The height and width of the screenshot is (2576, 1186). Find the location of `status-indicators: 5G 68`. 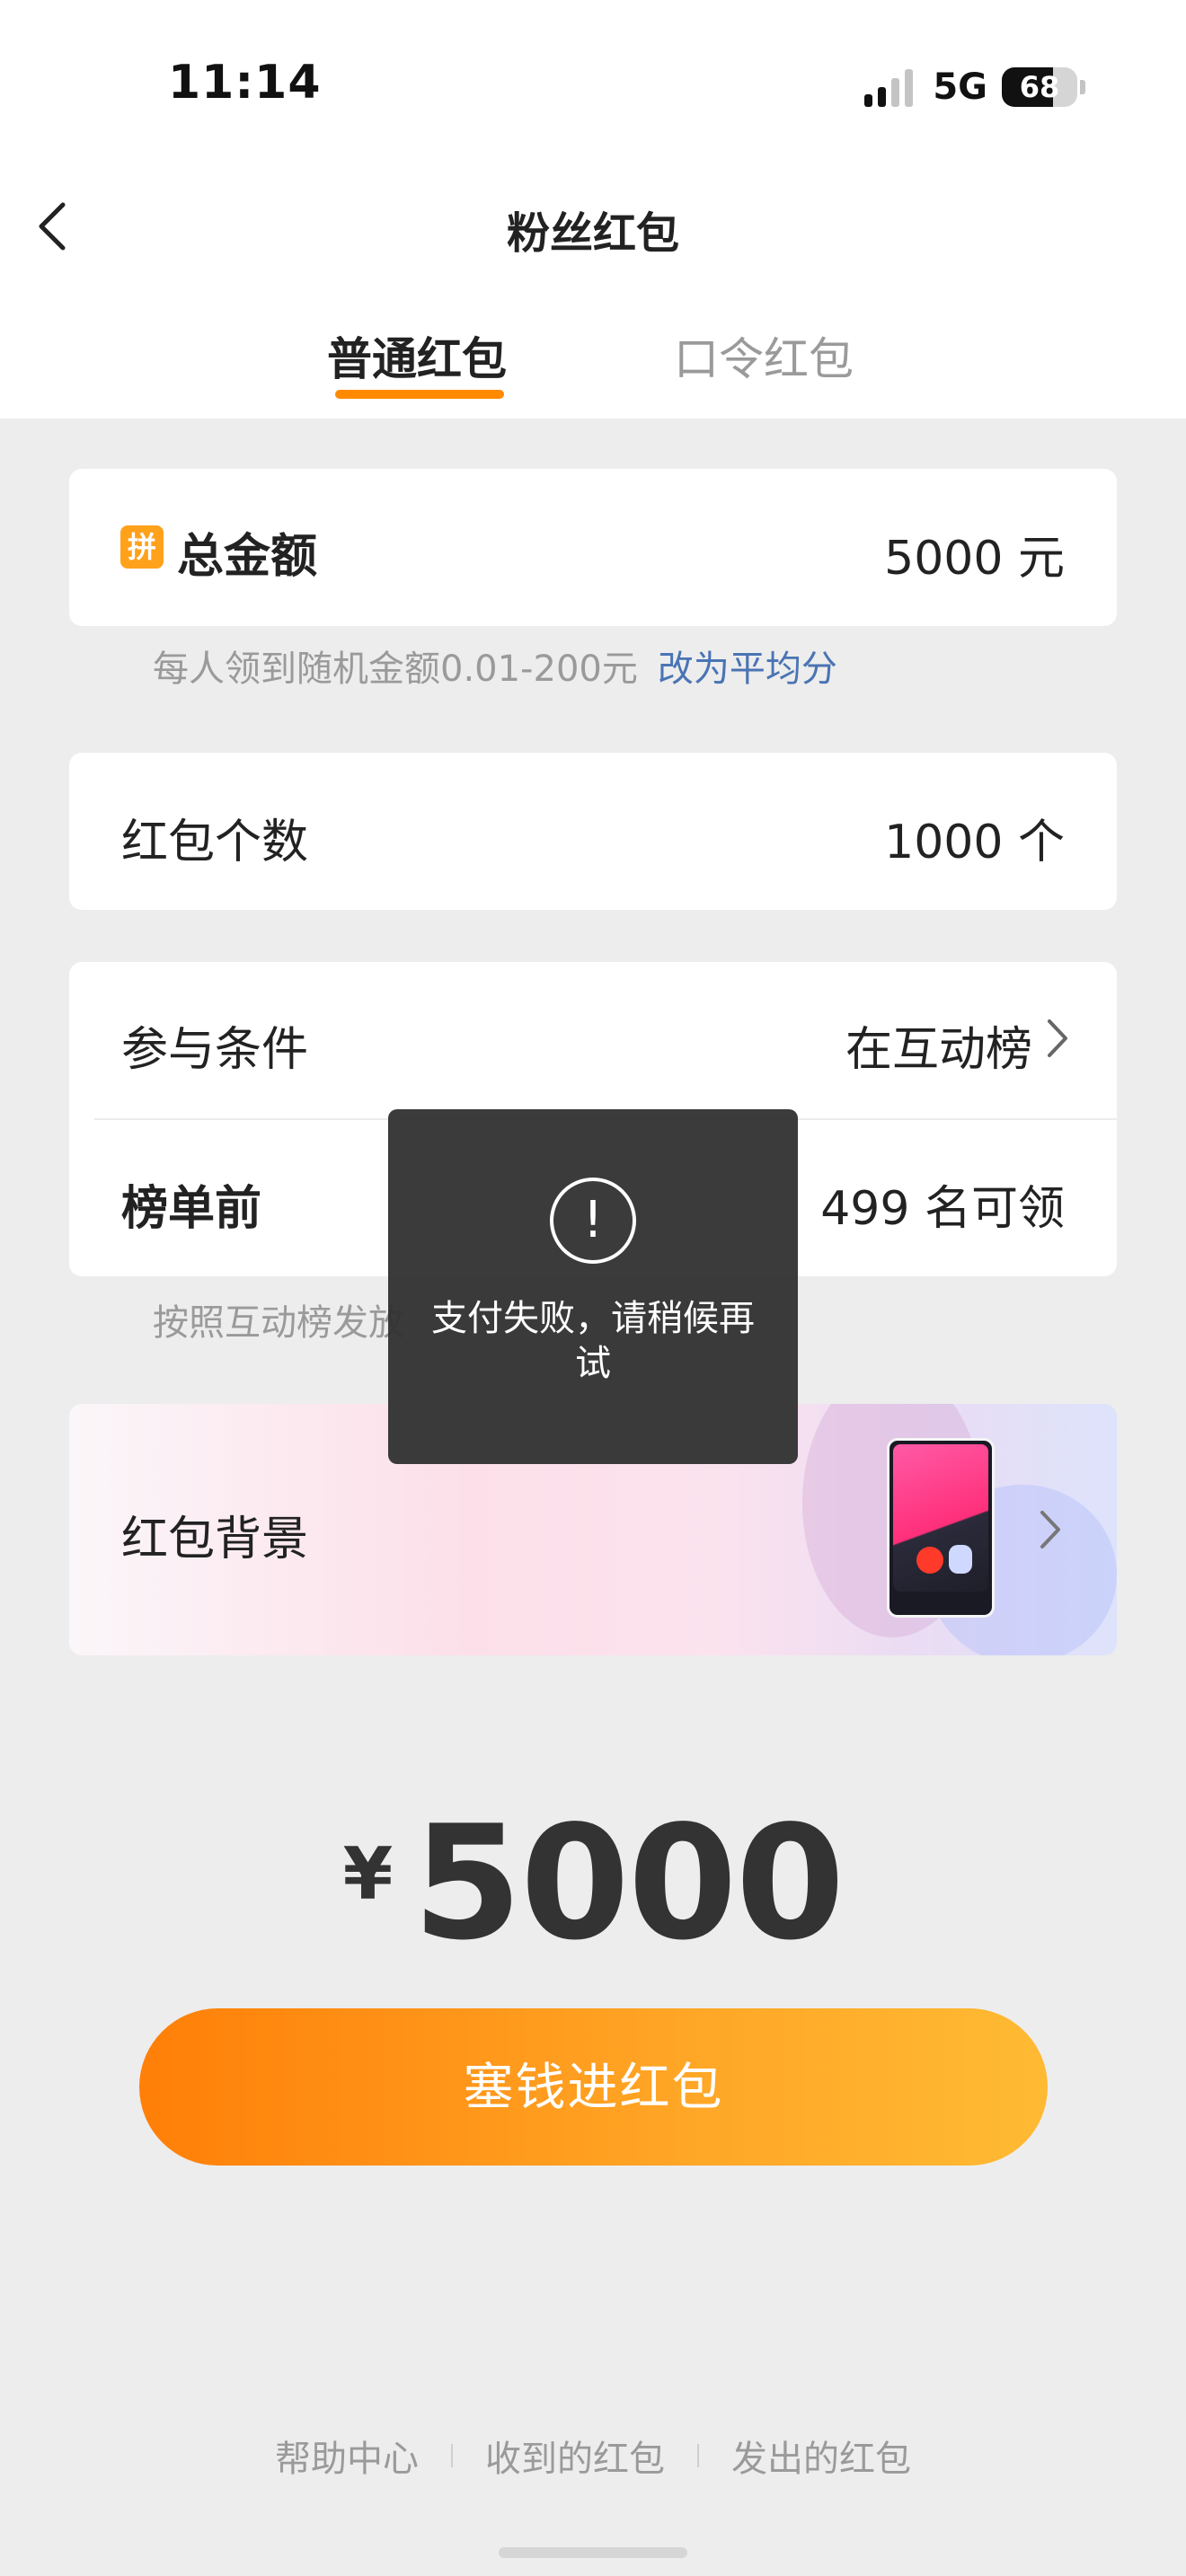

status-indicators: 5G 68 is located at coordinates (975, 87).